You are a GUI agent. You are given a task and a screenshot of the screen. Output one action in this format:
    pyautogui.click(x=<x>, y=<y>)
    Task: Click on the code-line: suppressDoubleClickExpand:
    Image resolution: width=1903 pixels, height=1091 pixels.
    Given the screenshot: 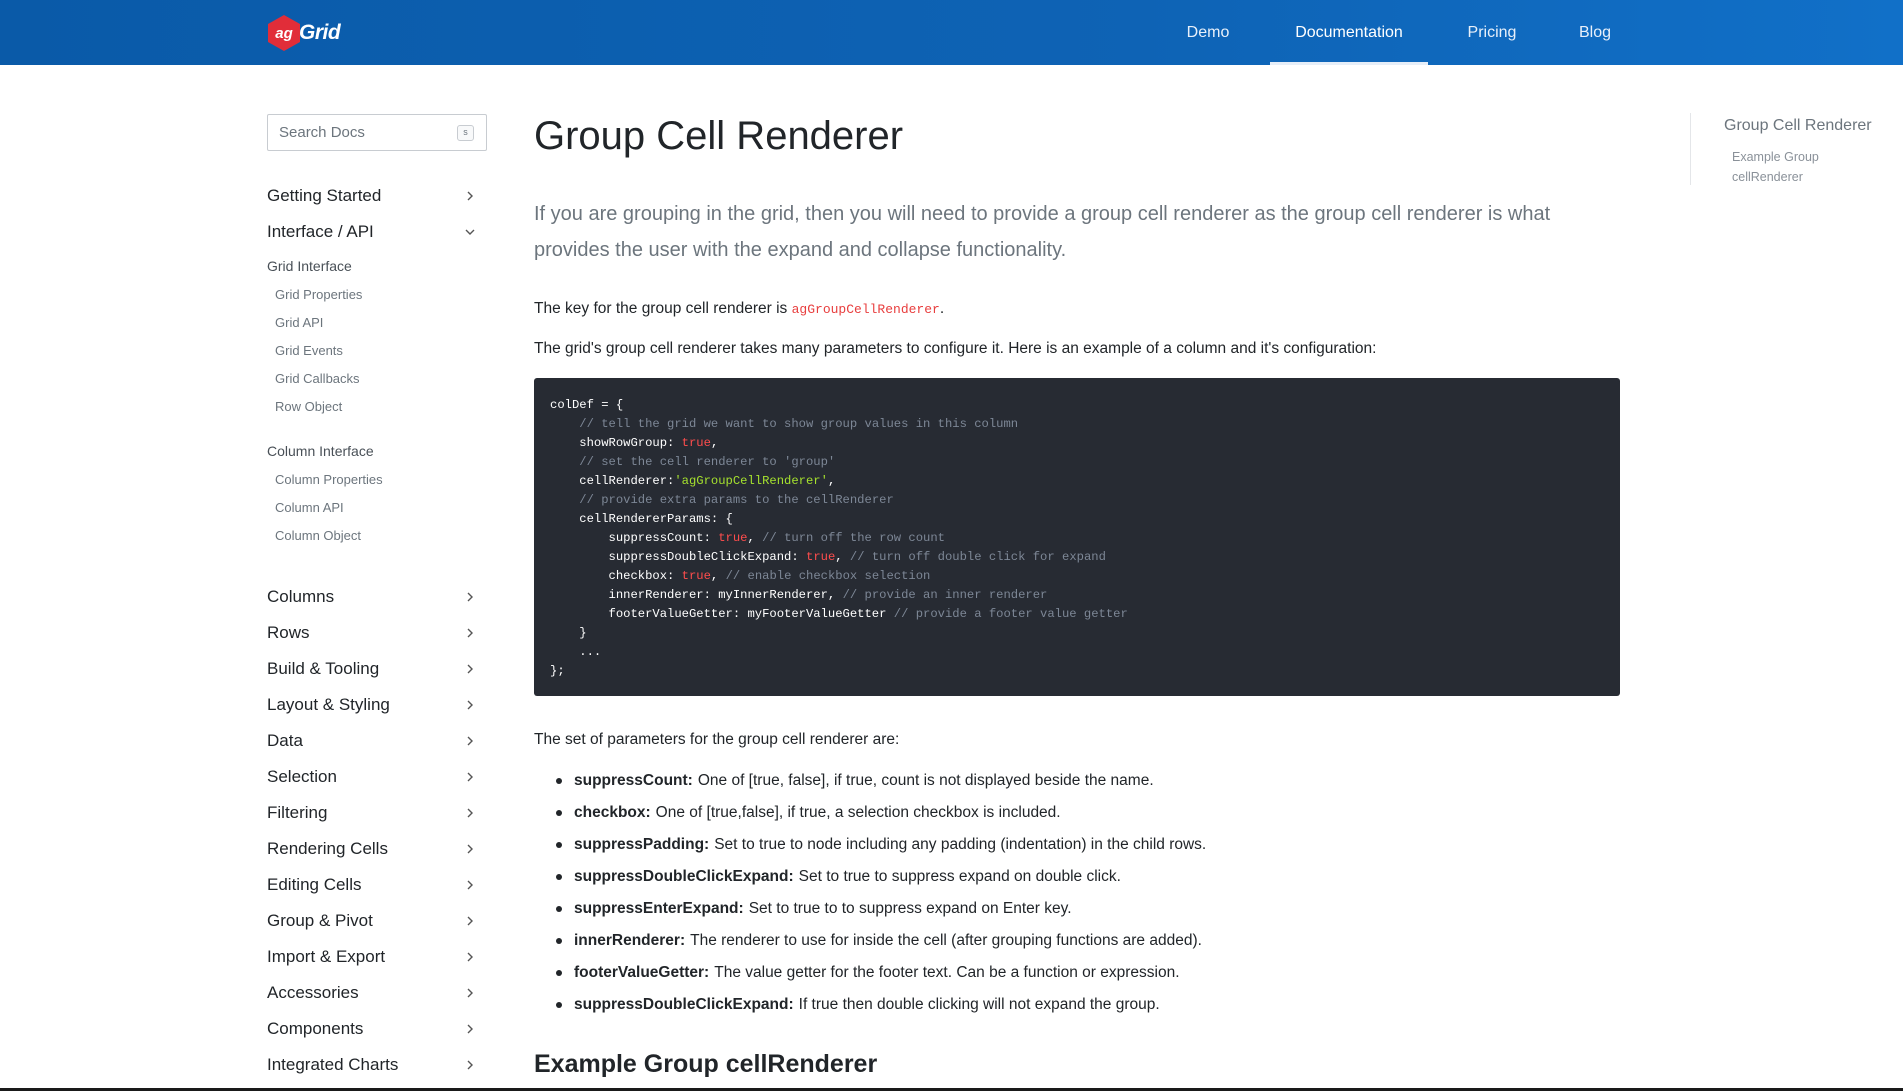 What is the action you would take?
    pyautogui.click(x=707, y=557)
    